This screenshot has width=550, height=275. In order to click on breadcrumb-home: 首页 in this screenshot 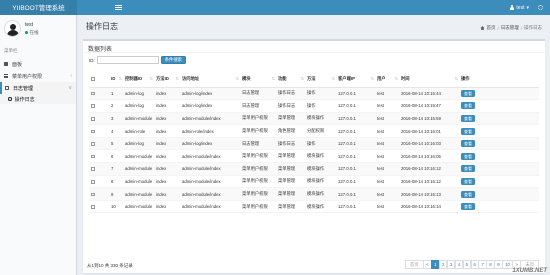, I will do `click(490, 28)`.